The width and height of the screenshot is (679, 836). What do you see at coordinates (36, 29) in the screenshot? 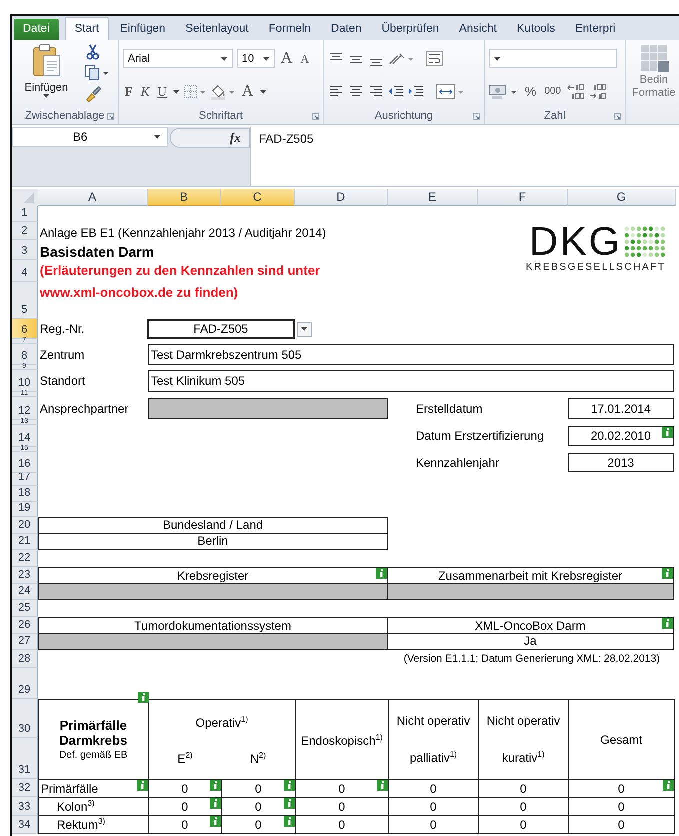
I see `ribbon-tab: Datei` at bounding box center [36, 29].